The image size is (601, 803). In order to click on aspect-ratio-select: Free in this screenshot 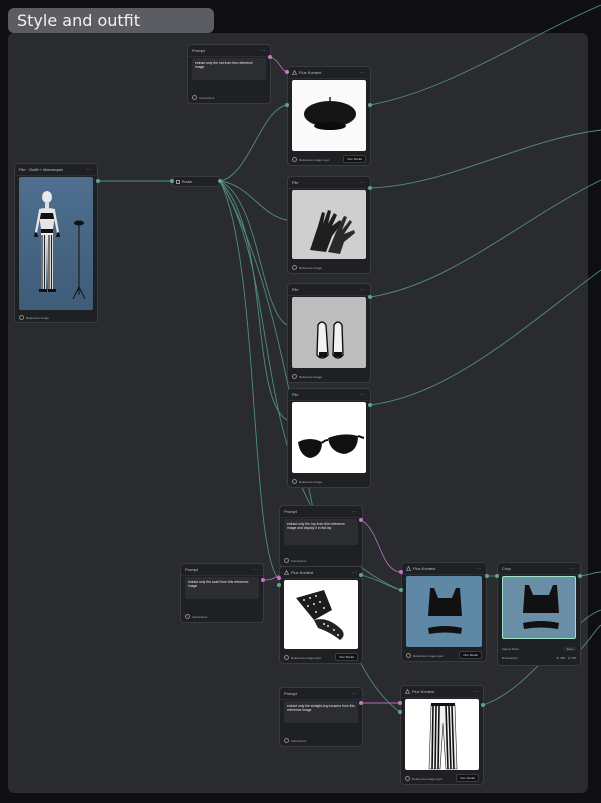, I will do `click(569, 648)`.